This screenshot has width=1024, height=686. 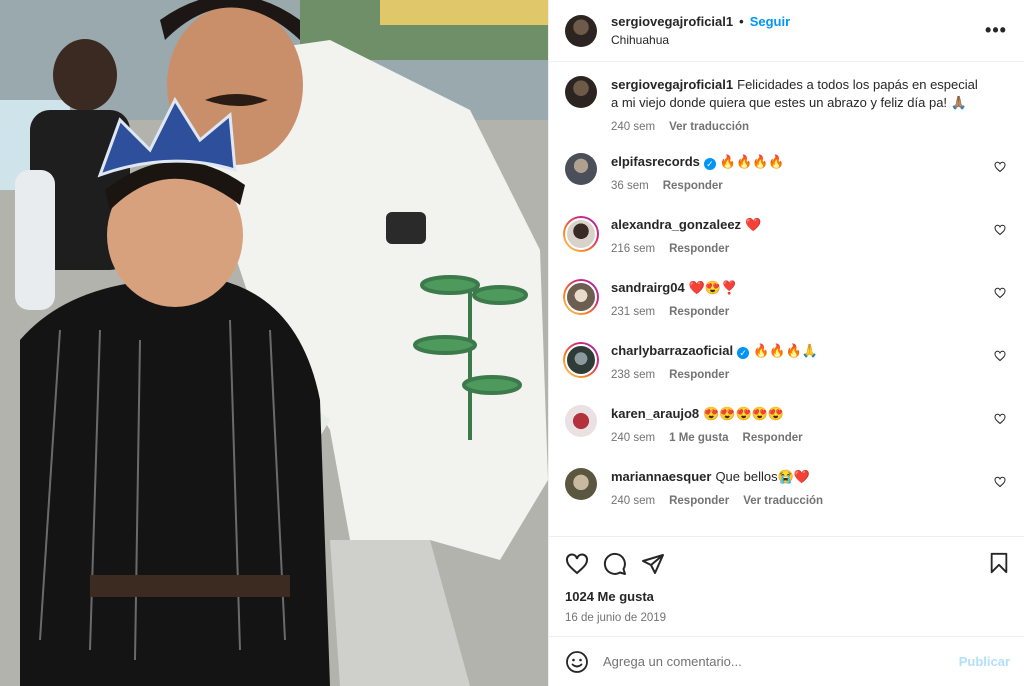 What do you see at coordinates (581, 92) in the screenshot?
I see `caption-avatar` at bounding box center [581, 92].